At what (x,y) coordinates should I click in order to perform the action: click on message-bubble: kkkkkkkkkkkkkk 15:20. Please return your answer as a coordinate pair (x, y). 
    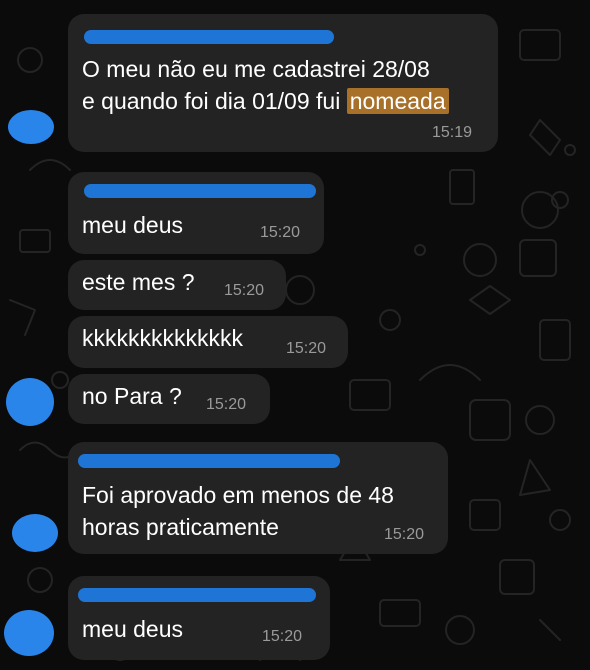
    Looking at the image, I should click on (208, 342).